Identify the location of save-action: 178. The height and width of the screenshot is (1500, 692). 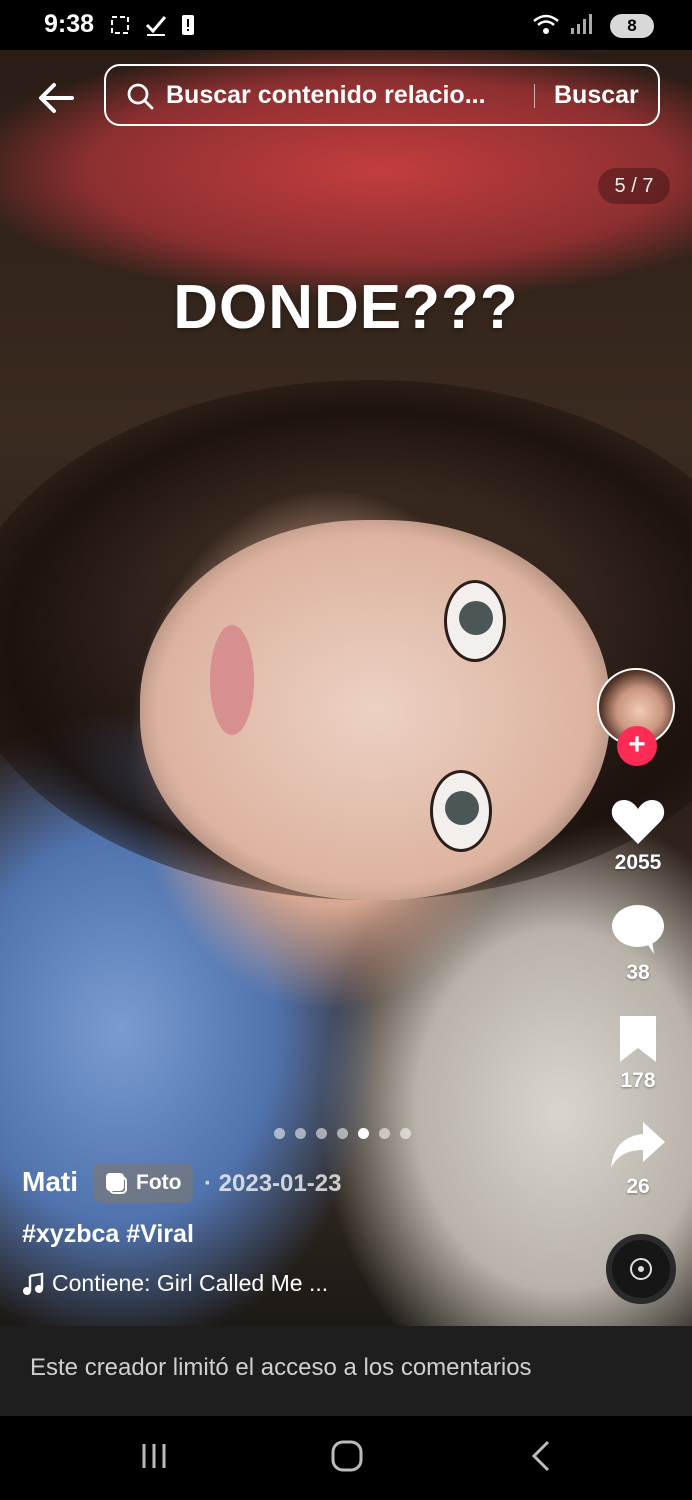
(638, 1053).